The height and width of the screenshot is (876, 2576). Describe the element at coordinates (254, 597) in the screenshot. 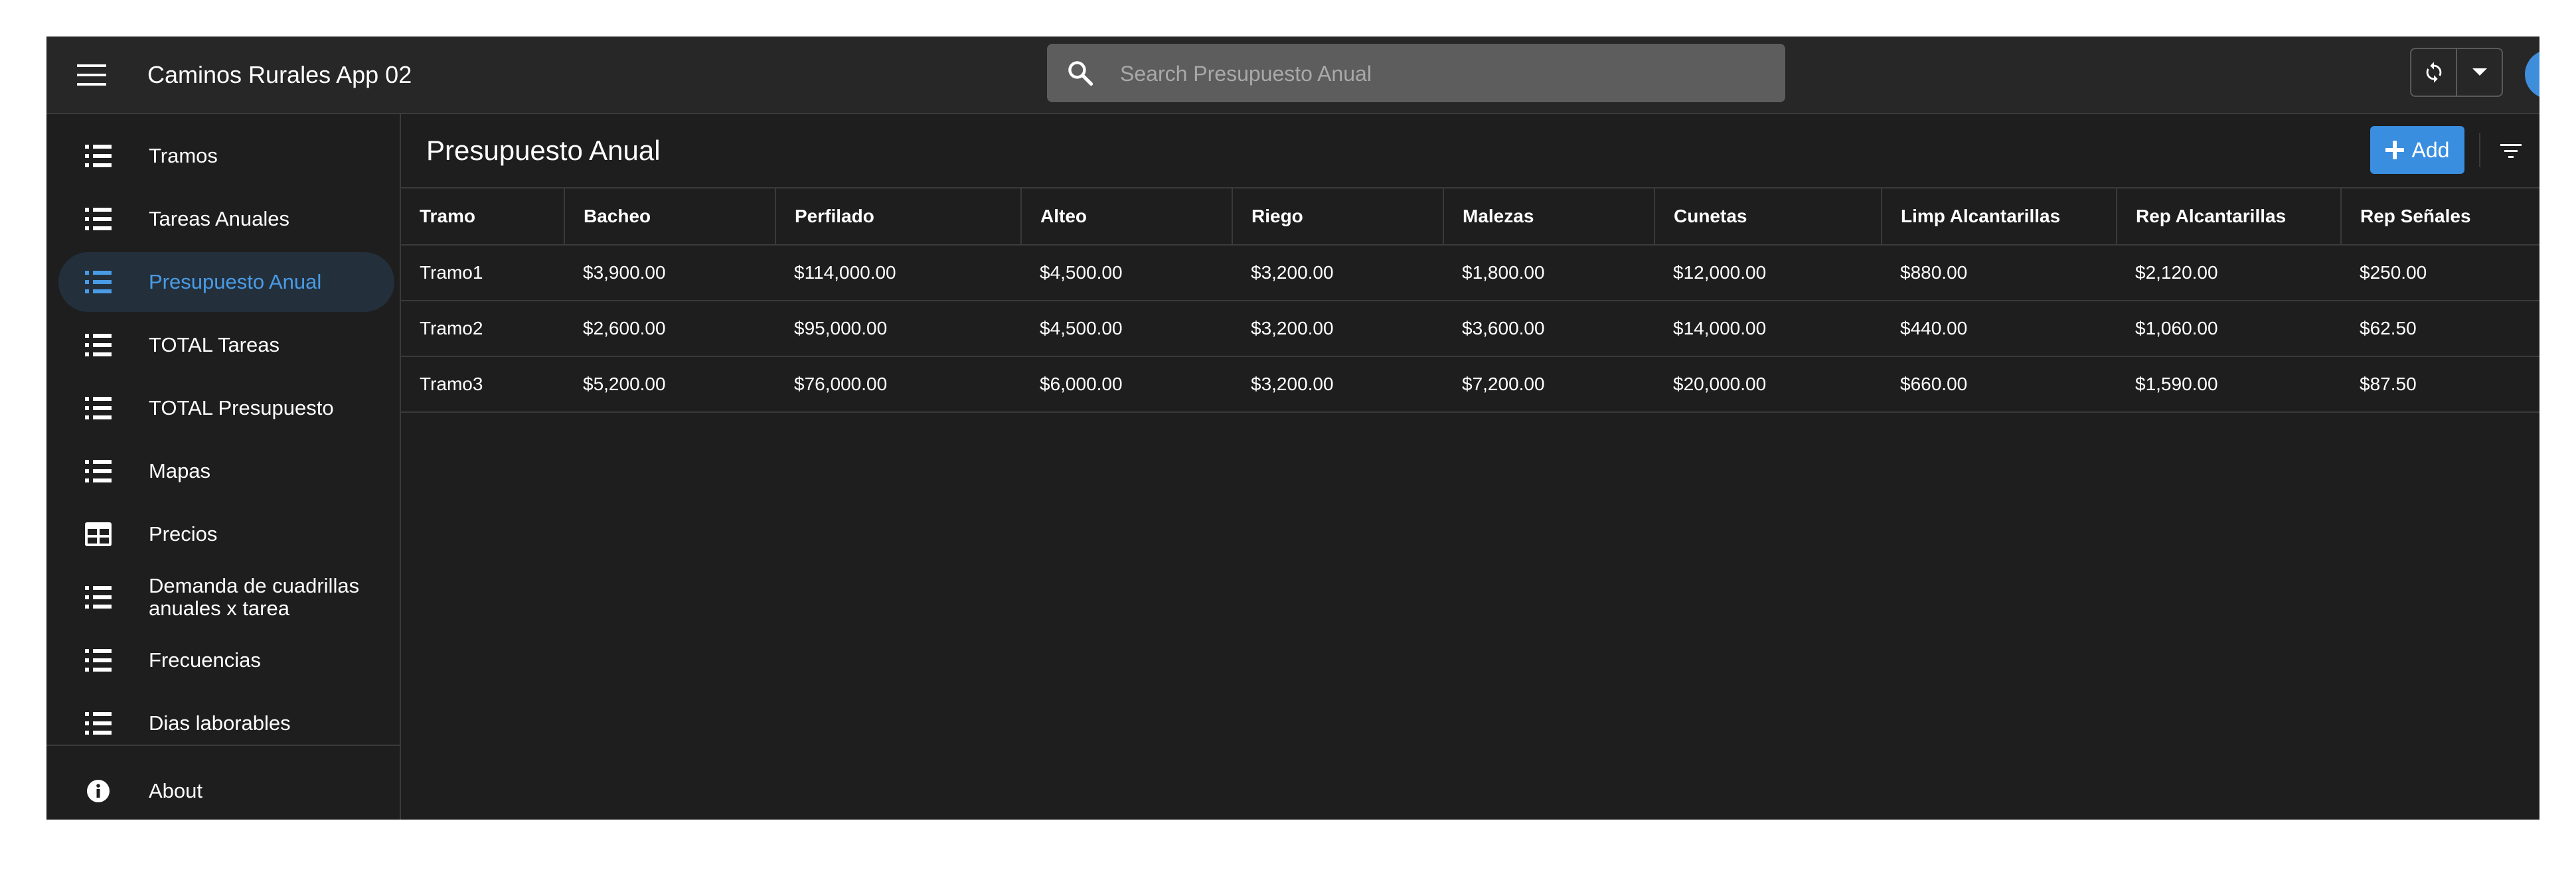

I see `sidebar-item-label: Demanda de cuadrillas anuales x tarea` at that location.